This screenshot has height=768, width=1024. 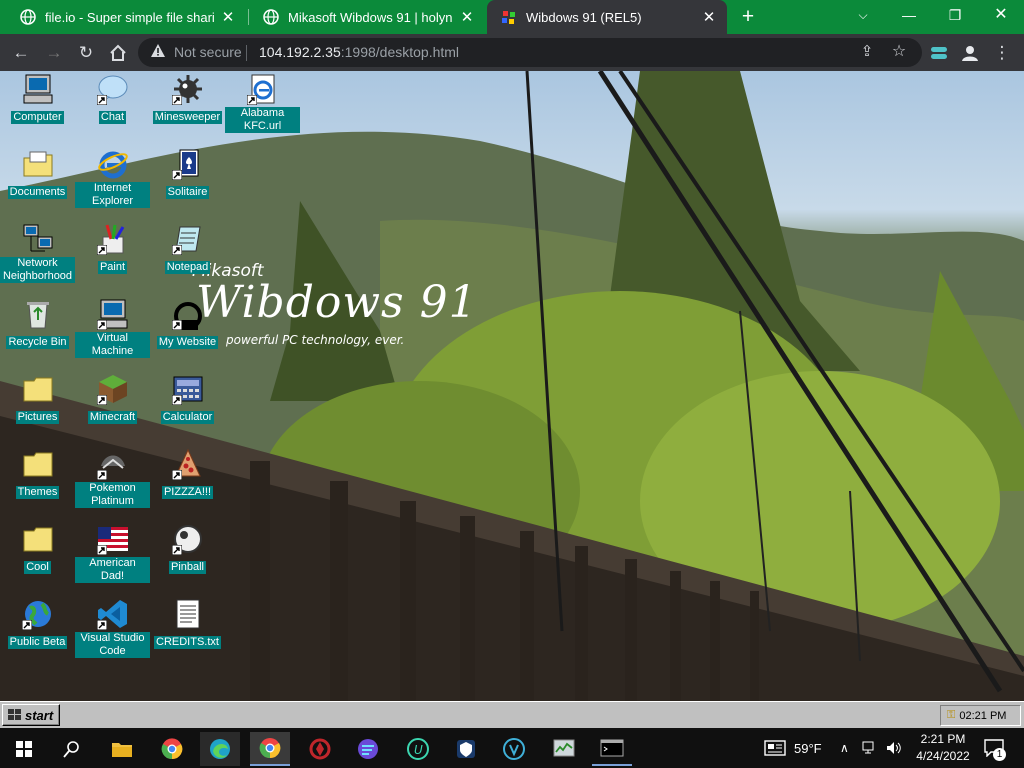 I want to click on chrome-icon, so click(x=270, y=749).